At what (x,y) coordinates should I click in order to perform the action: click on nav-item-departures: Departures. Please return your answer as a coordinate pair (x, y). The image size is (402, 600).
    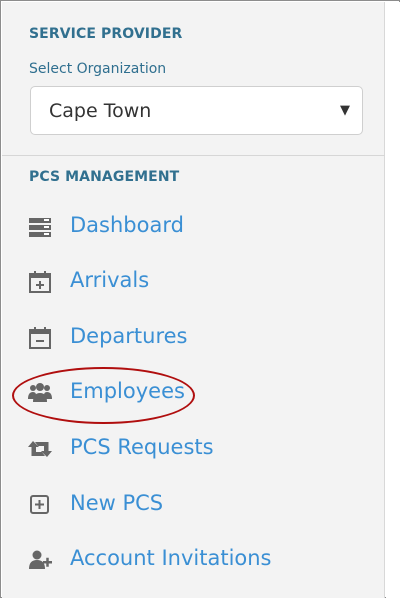
    Looking at the image, I should click on (198, 339).